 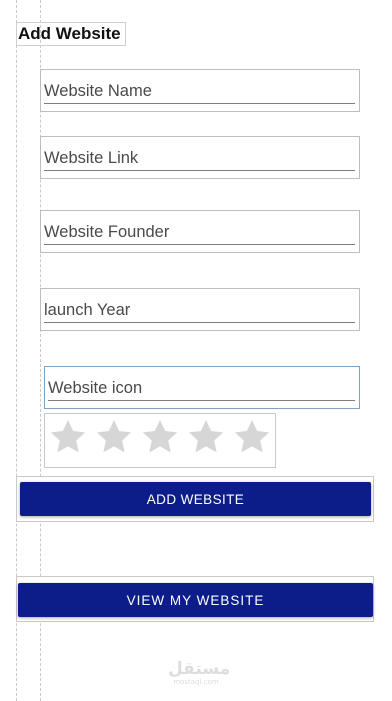 I want to click on watermark-logo-text: مستقل, so click(x=199, y=669).